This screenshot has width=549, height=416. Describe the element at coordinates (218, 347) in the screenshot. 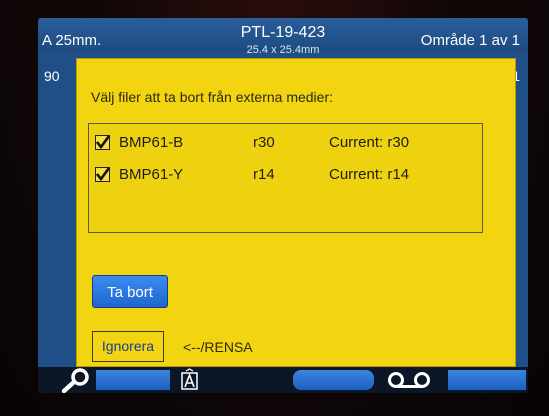

I see `back-clear-hint: <--/RENSA` at that location.